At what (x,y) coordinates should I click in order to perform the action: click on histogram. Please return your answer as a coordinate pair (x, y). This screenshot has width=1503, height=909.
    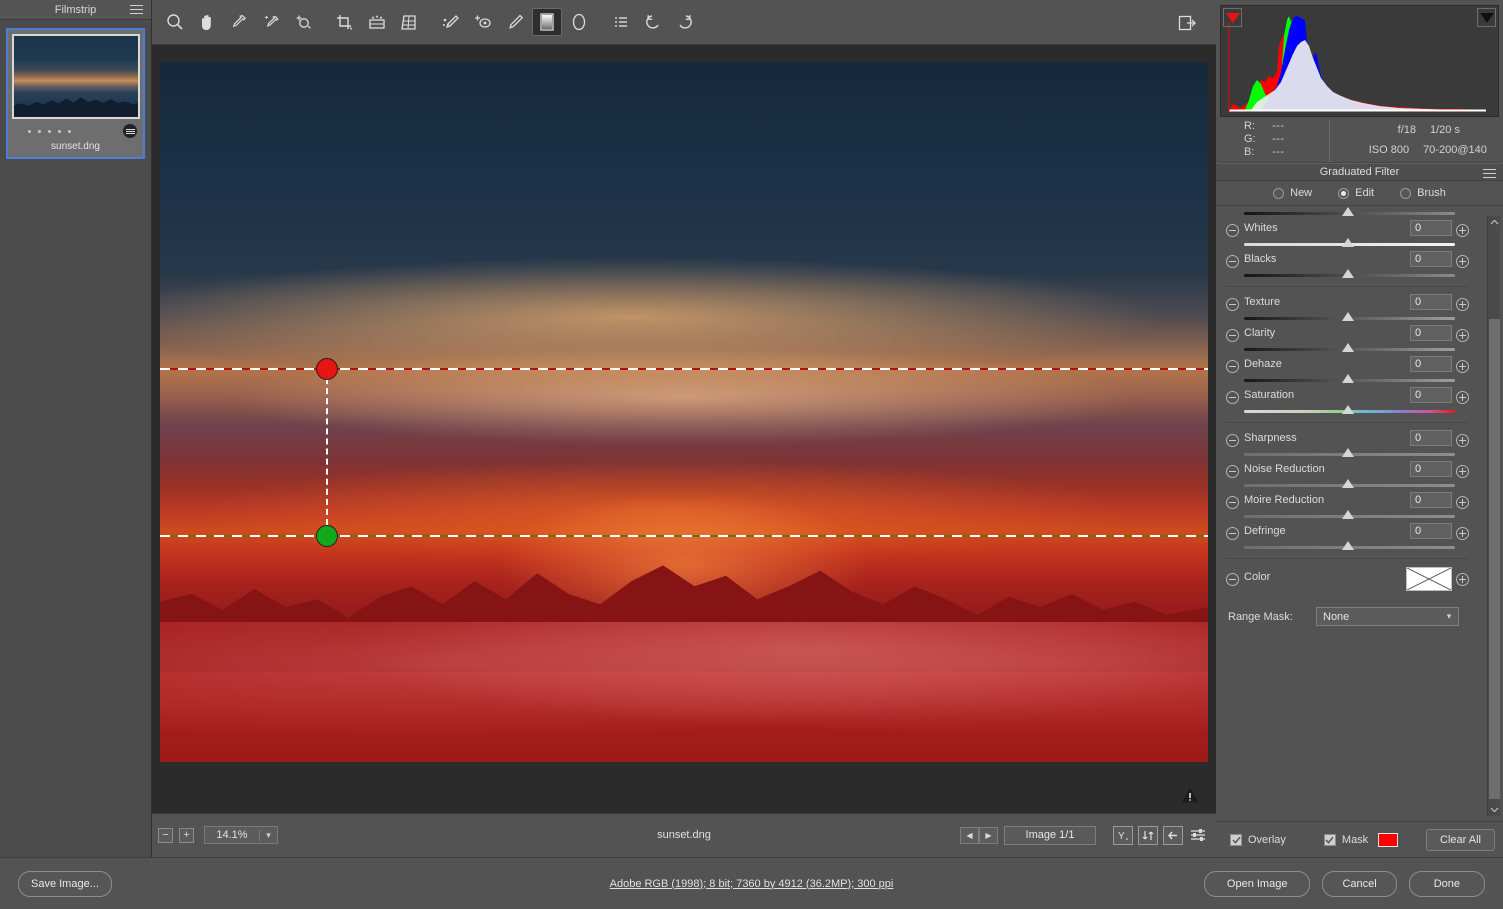
    Looking at the image, I should click on (1359, 61).